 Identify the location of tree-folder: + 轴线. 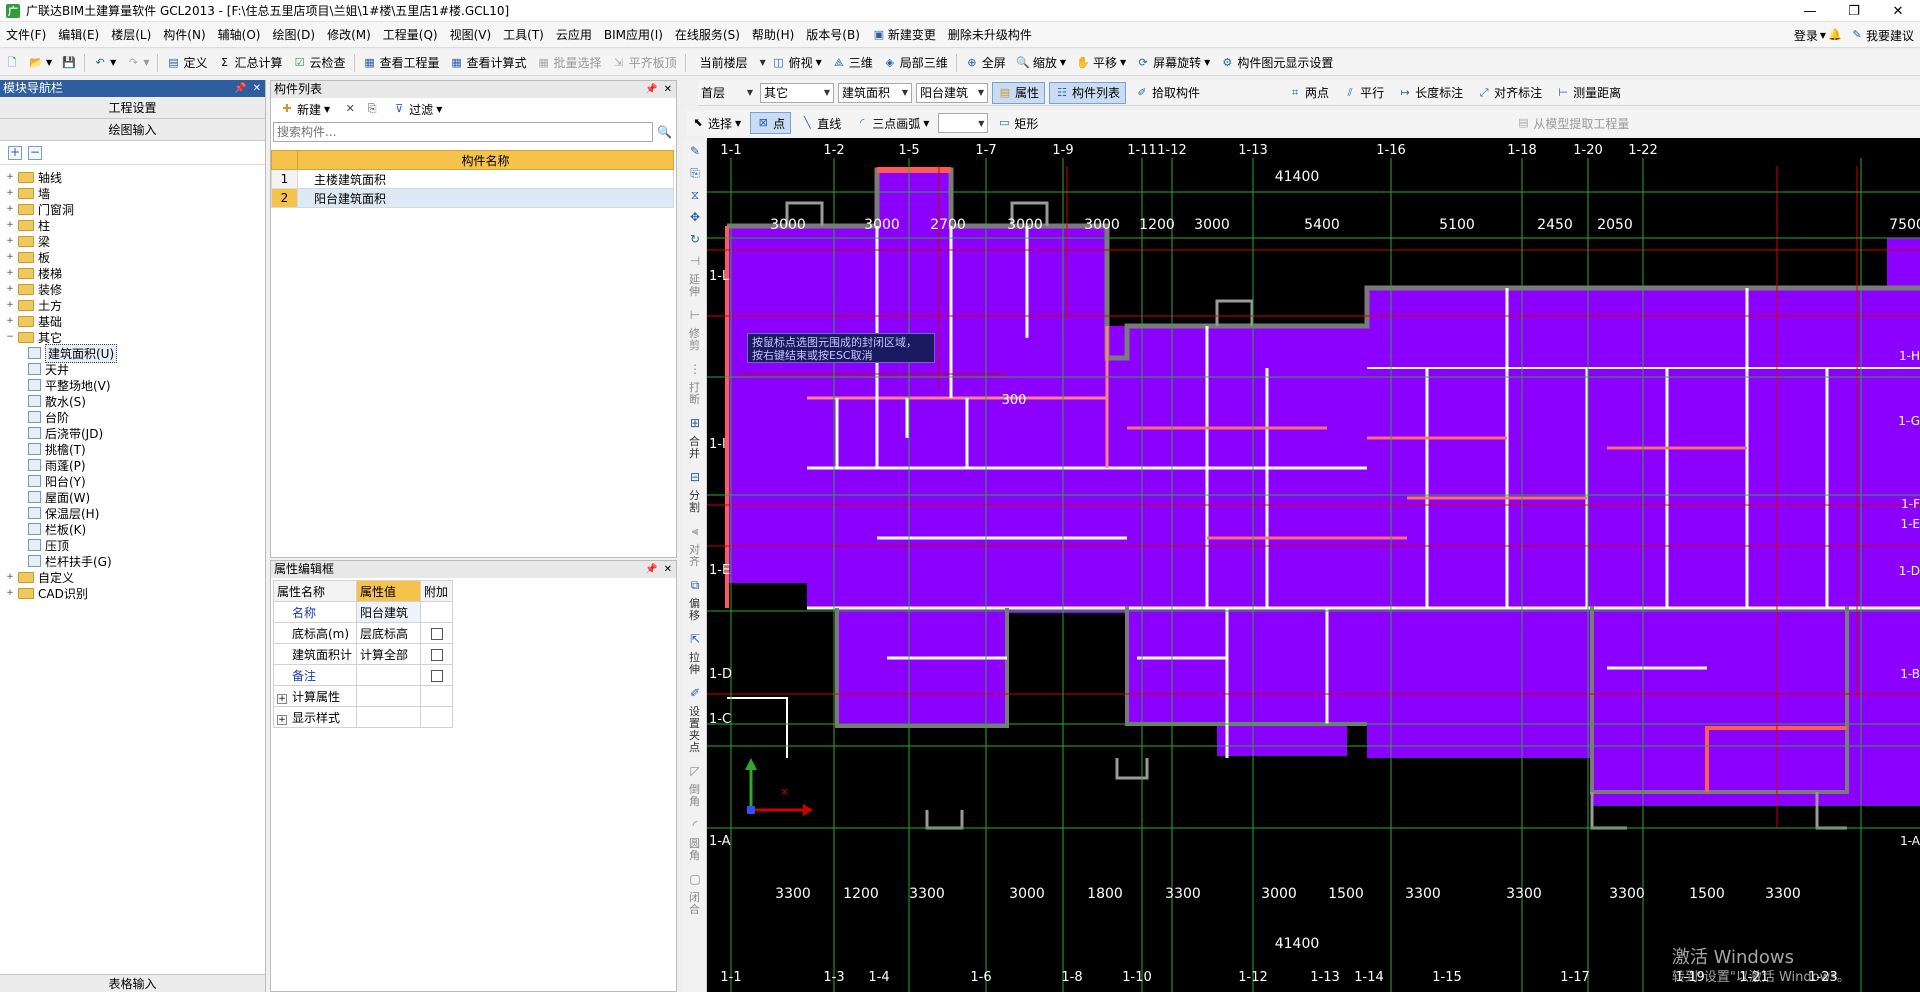
(134, 177).